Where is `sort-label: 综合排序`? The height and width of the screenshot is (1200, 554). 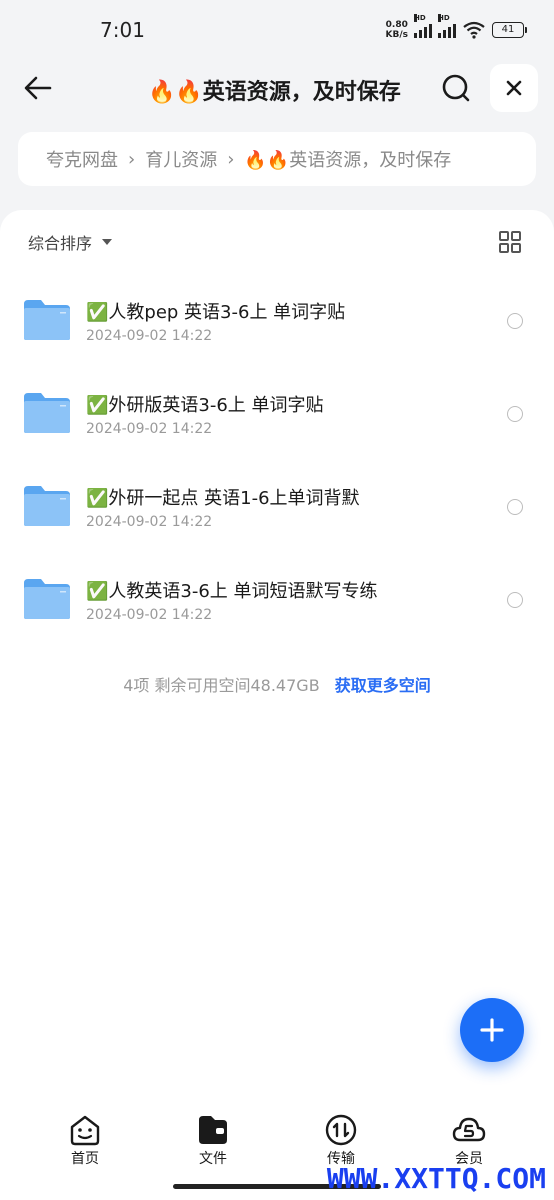 sort-label: 综合排序 is located at coordinates (60, 243).